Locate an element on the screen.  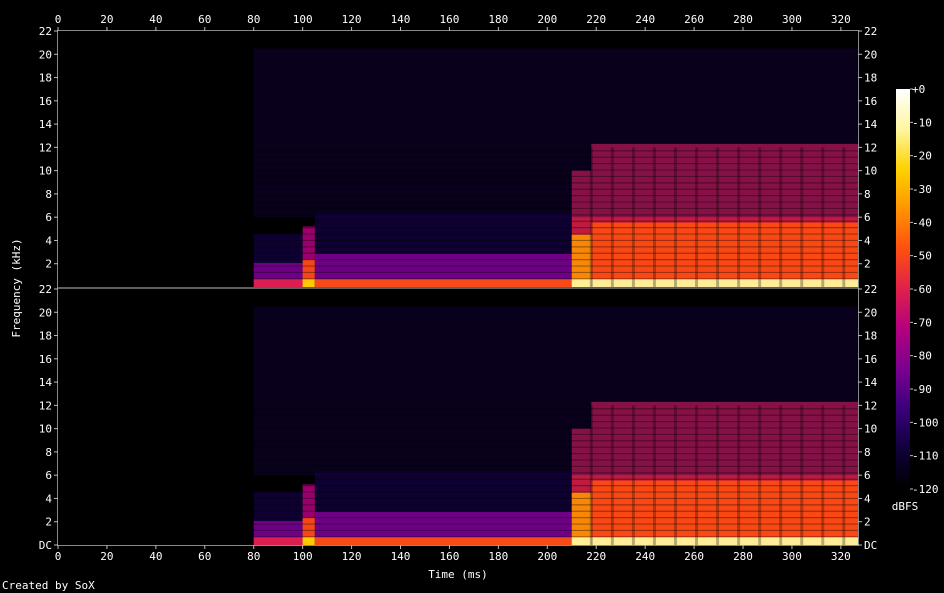
colorbar-tick-label: -60 is located at coordinates (922, 289).